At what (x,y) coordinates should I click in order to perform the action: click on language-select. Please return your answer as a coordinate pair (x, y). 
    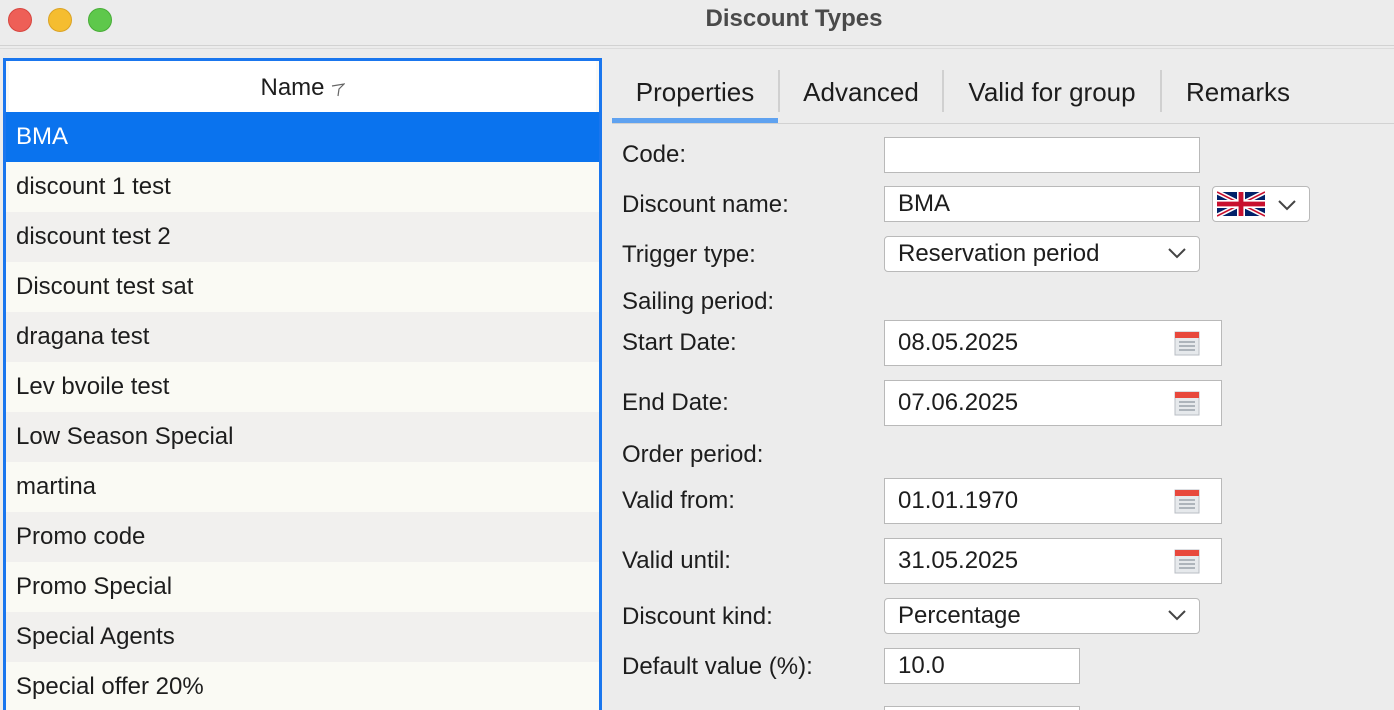
    Looking at the image, I should click on (1261, 204).